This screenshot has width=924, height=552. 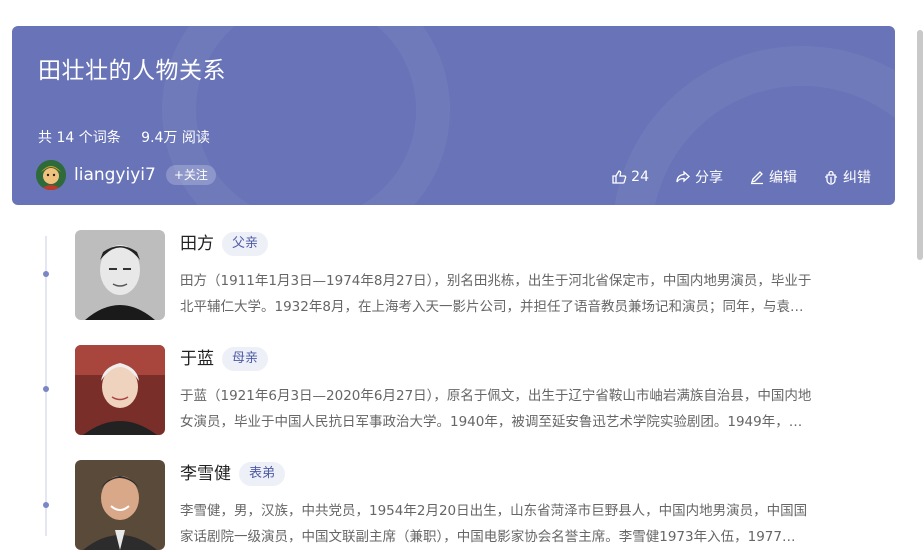 What do you see at coordinates (245, 359) in the screenshot?
I see `relation-tag: 母亲` at bounding box center [245, 359].